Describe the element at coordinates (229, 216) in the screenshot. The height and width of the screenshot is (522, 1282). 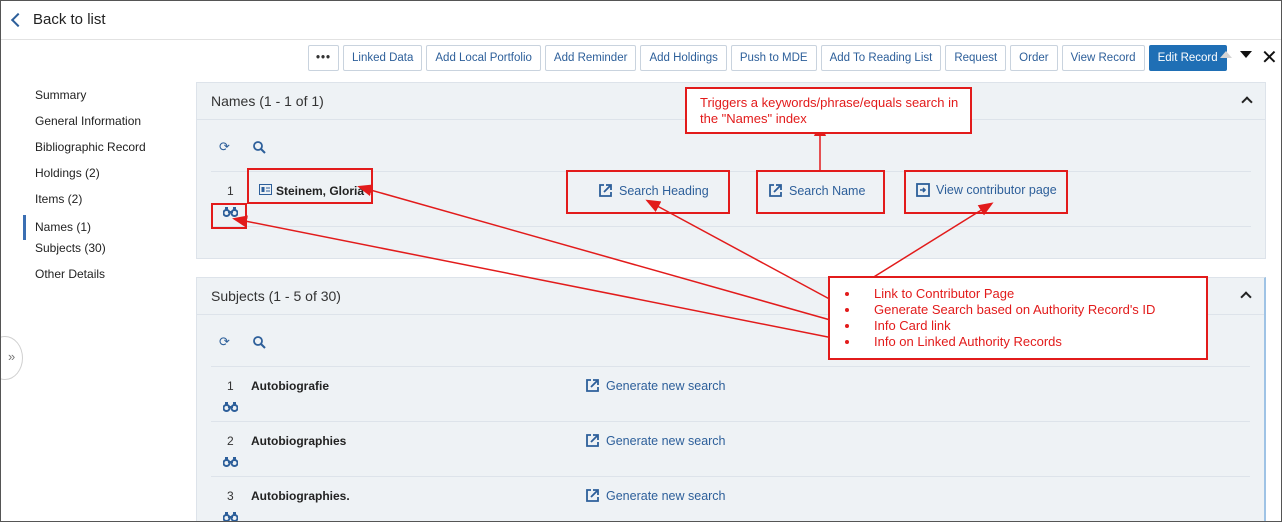
I see `highlight-binoculars` at that location.